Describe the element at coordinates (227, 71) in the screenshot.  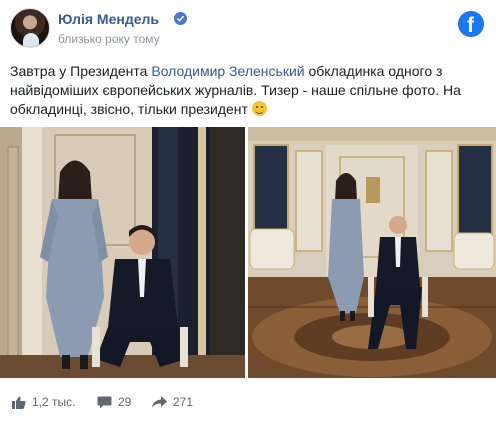
I see `mention-link: Володимир Зеленський` at that location.